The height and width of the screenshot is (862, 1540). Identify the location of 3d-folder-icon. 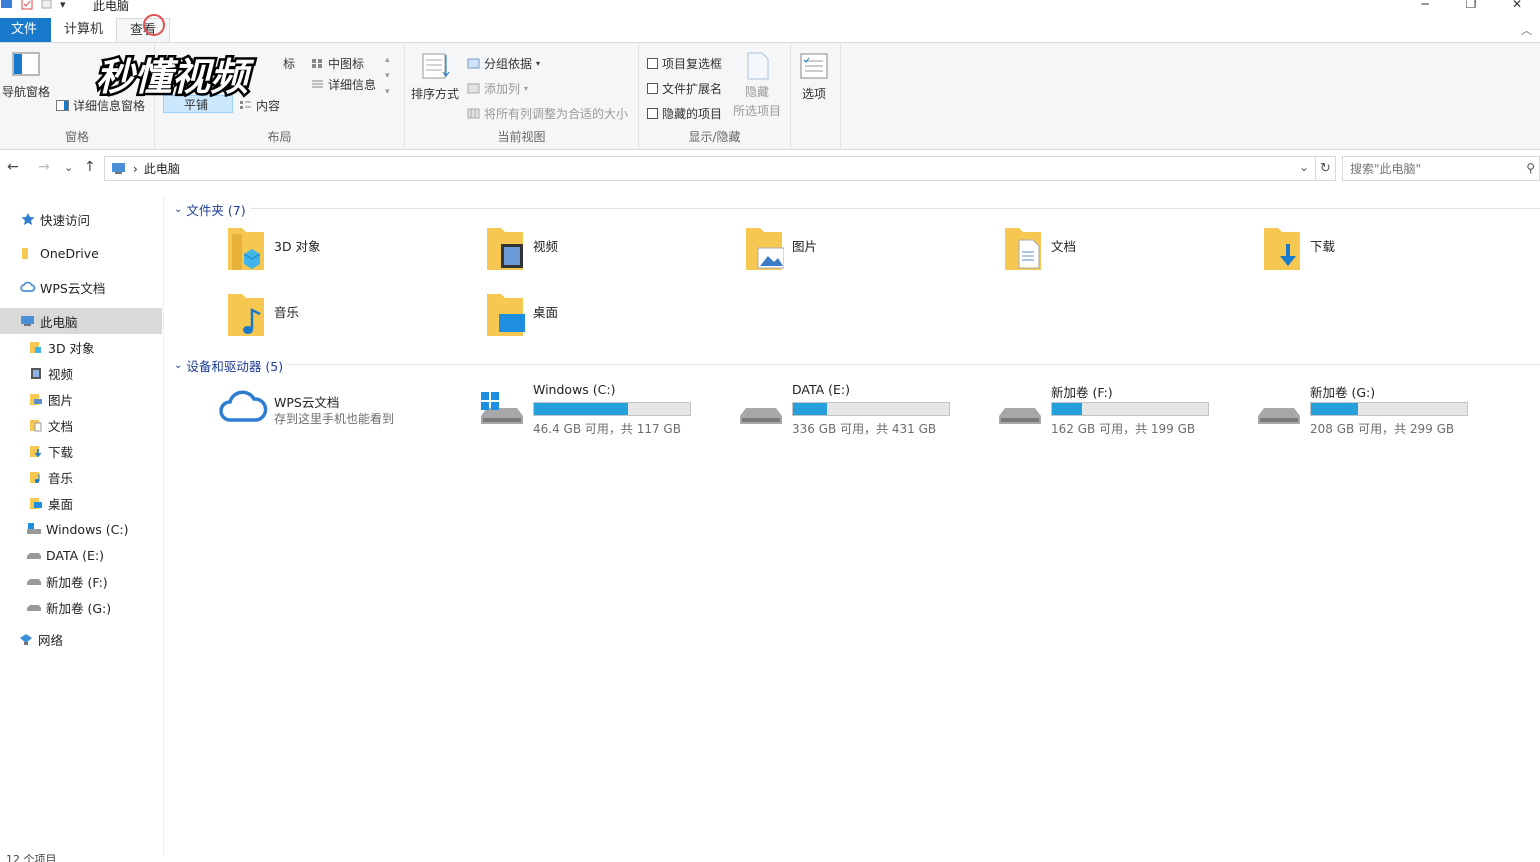
(35, 347).